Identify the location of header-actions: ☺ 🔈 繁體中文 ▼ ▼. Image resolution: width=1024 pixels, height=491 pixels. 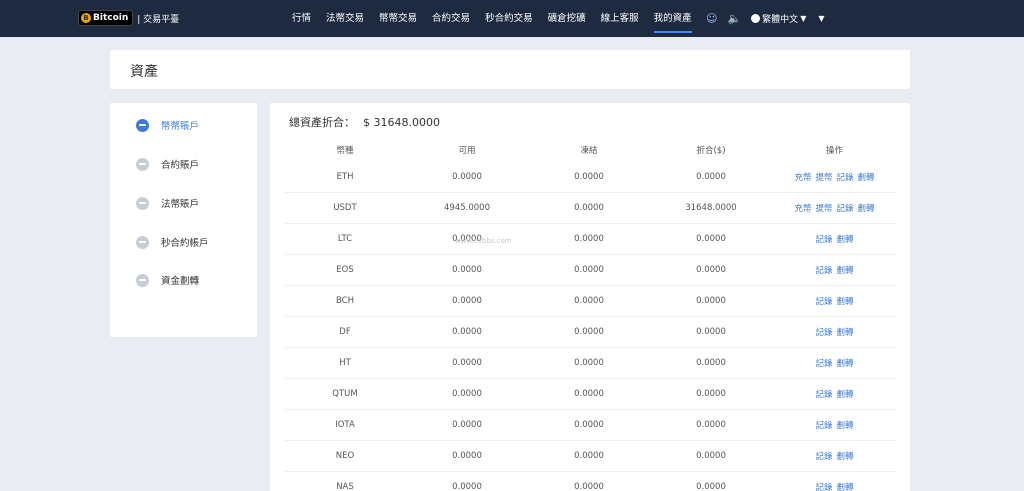
(765, 18).